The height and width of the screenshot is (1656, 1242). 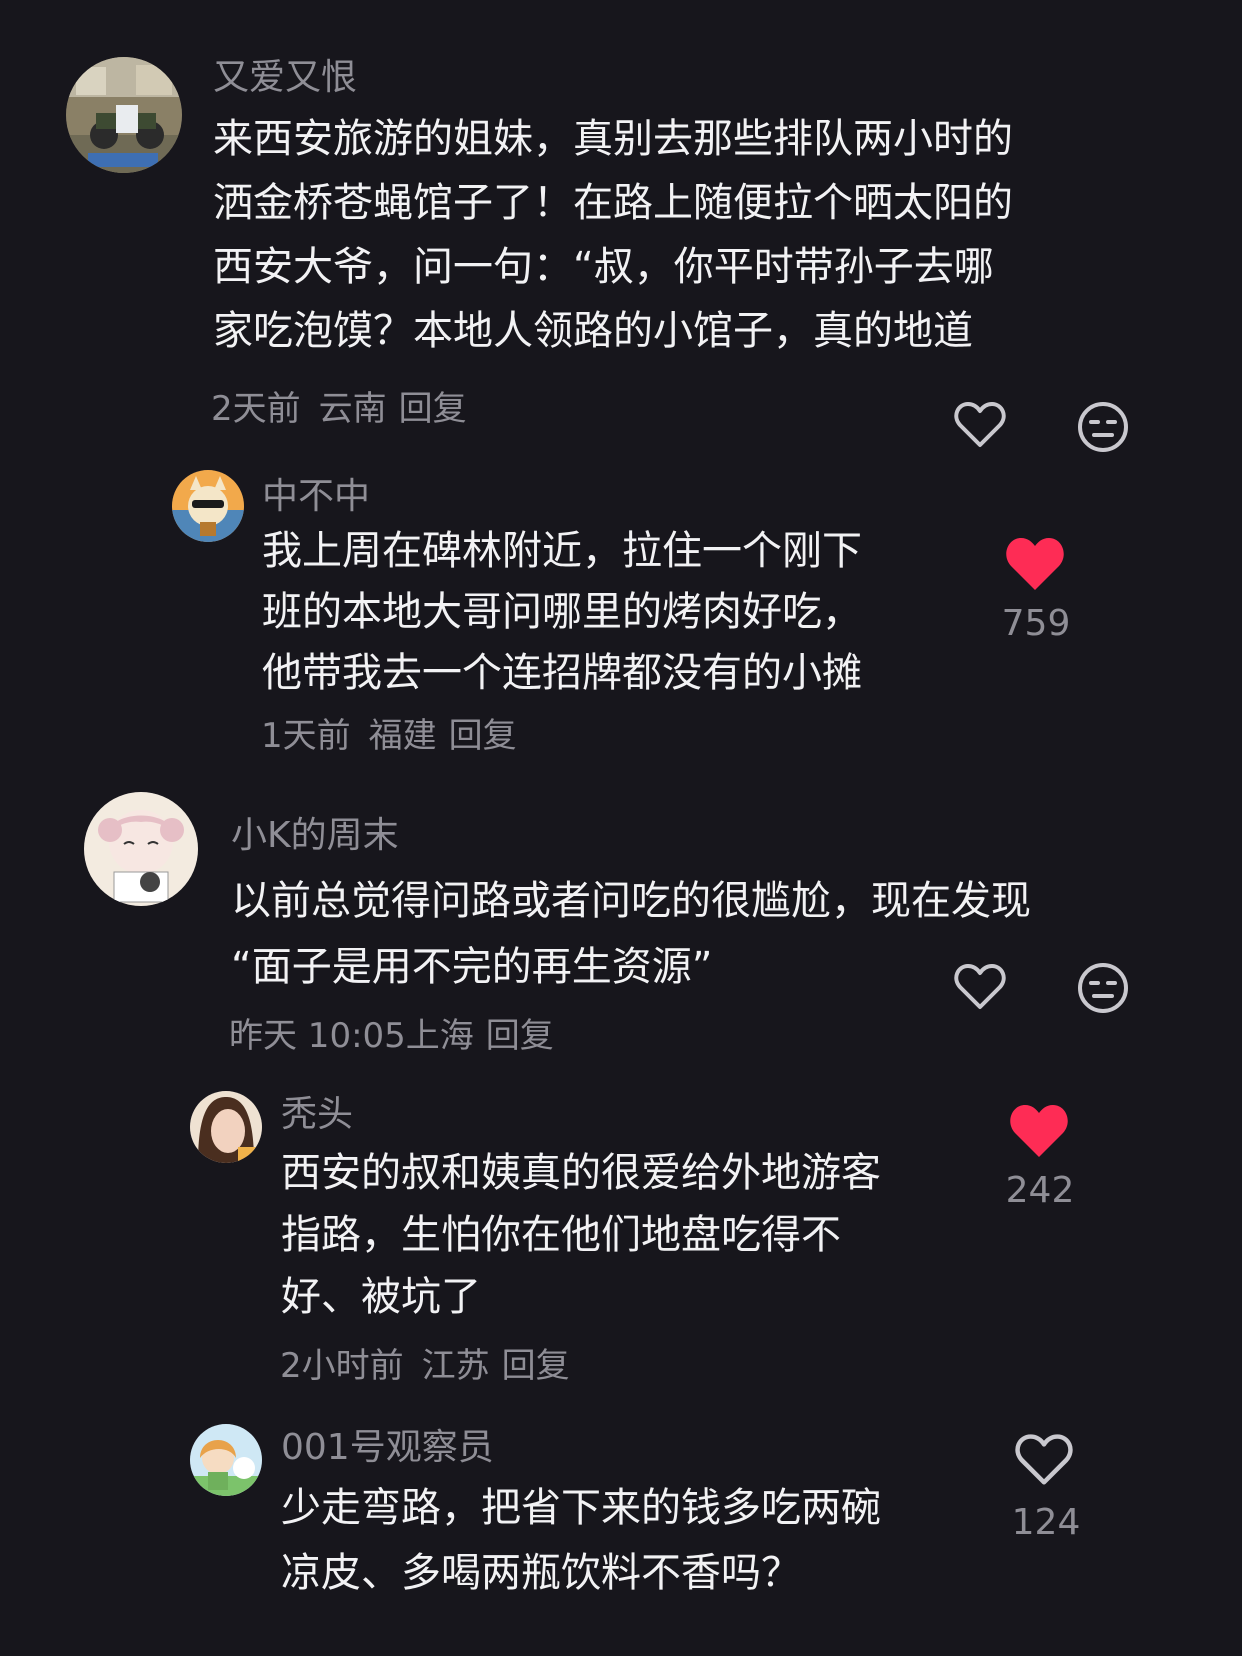 What do you see at coordinates (387, 1448) in the screenshot?
I see `username: 001号观察员` at bounding box center [387, 1448].